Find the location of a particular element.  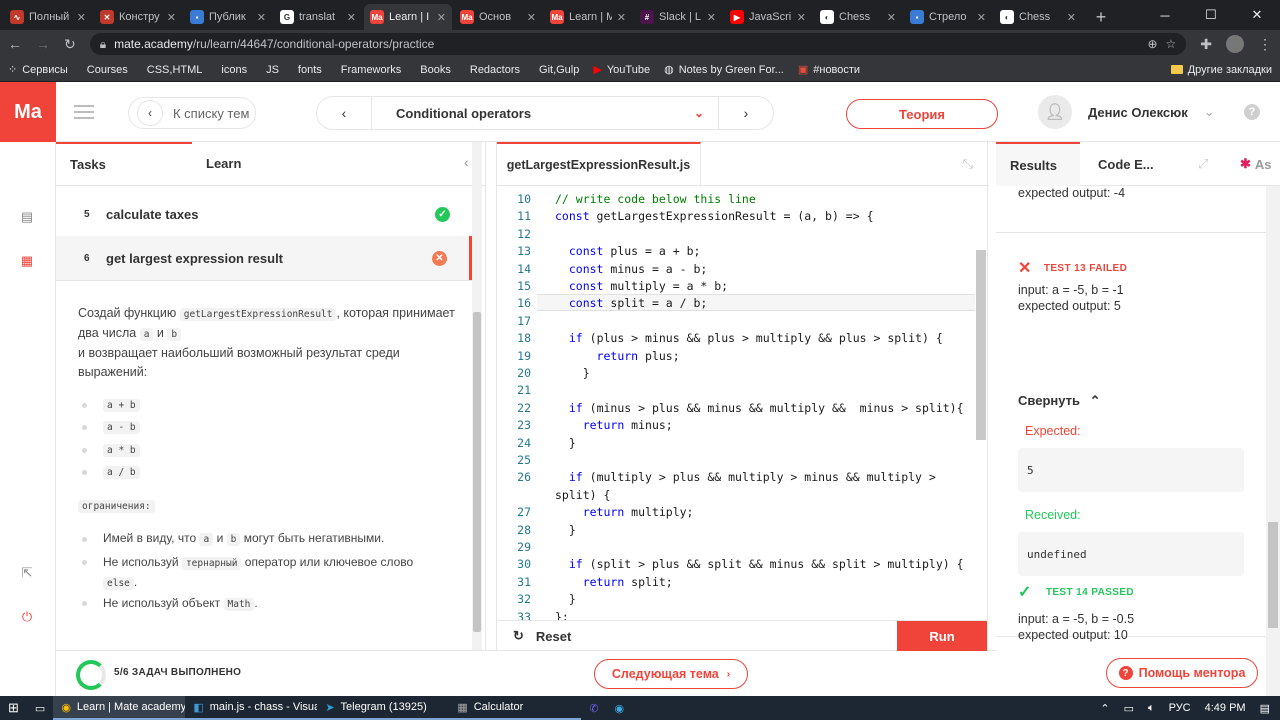

forward-arrow-icon: → is located at coordinates (43, 44).